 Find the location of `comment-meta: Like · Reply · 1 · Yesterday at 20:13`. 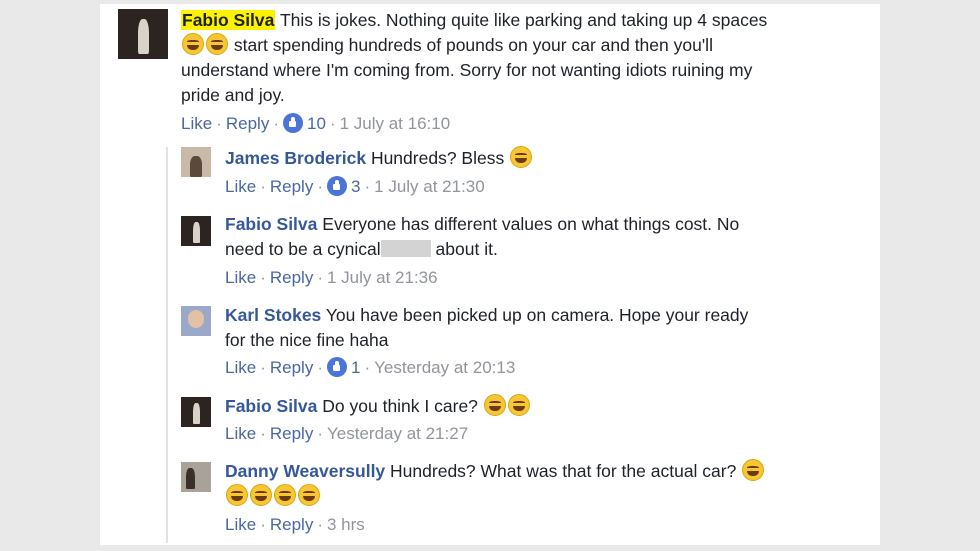

comment-meta: Like · Reply · 1 · Yesterday at 20:13 is located at coordinates (370, 367).